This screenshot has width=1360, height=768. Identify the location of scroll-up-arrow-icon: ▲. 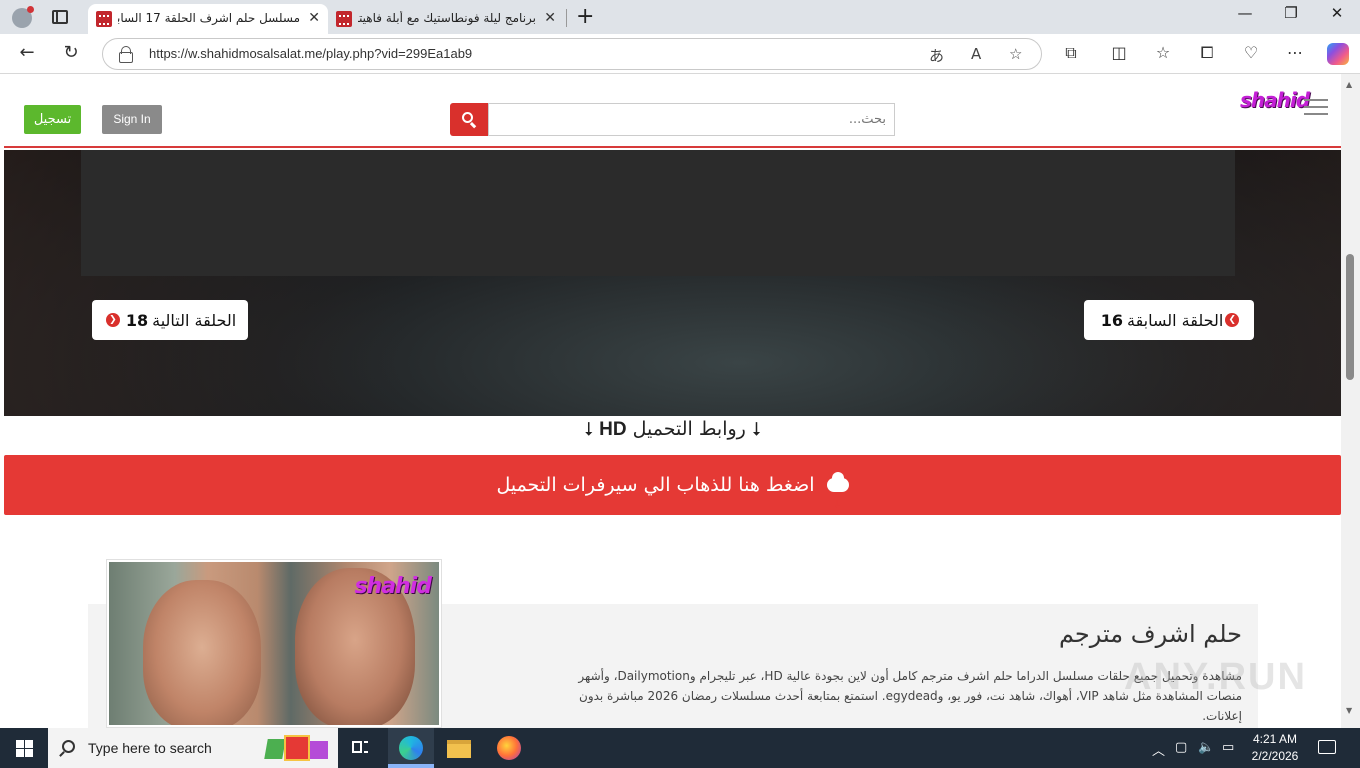
(1349, 84).